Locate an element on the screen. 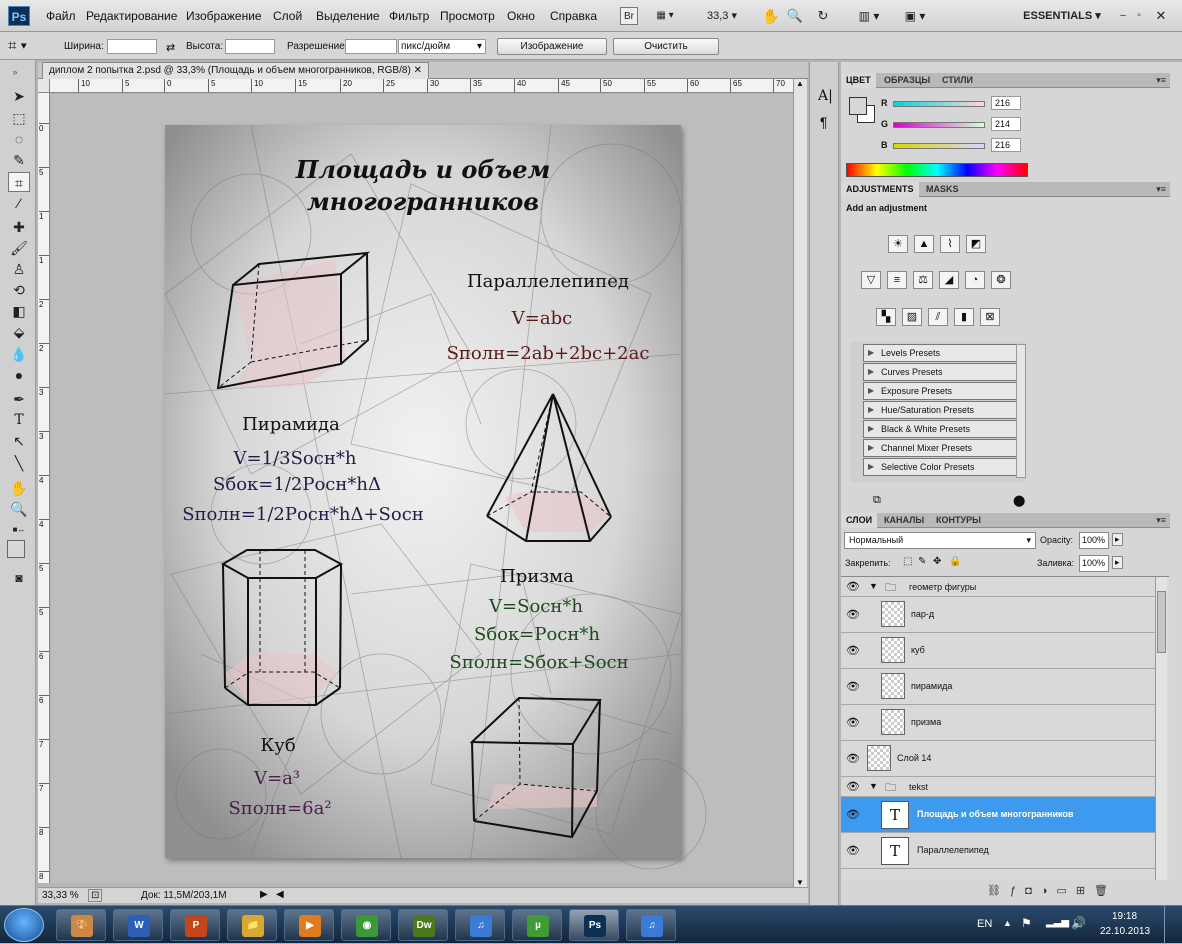 This screenshot has height=944, width=1182. resolution-input is located at coordinates (371, 46).